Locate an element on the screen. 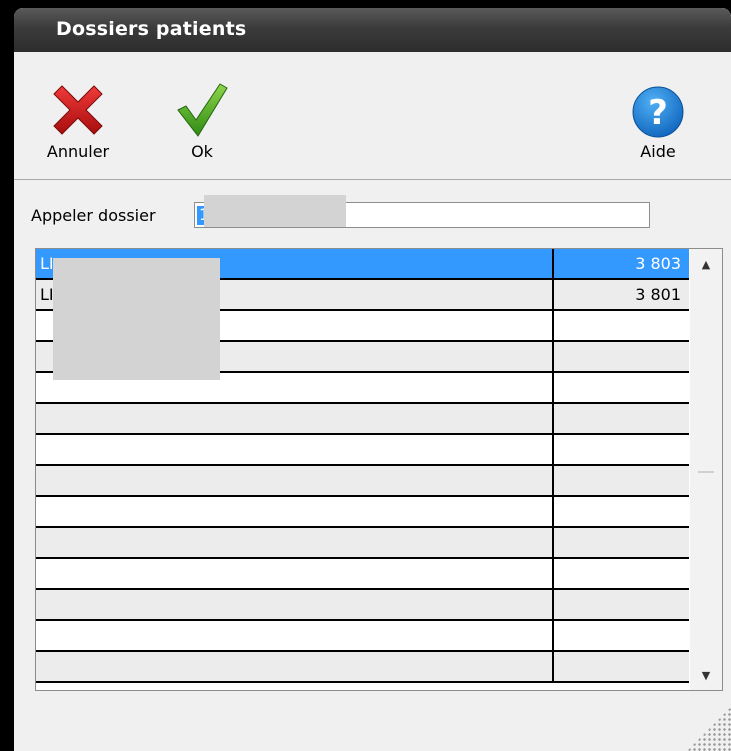  resize-grip is located at coordinates (709, 729).